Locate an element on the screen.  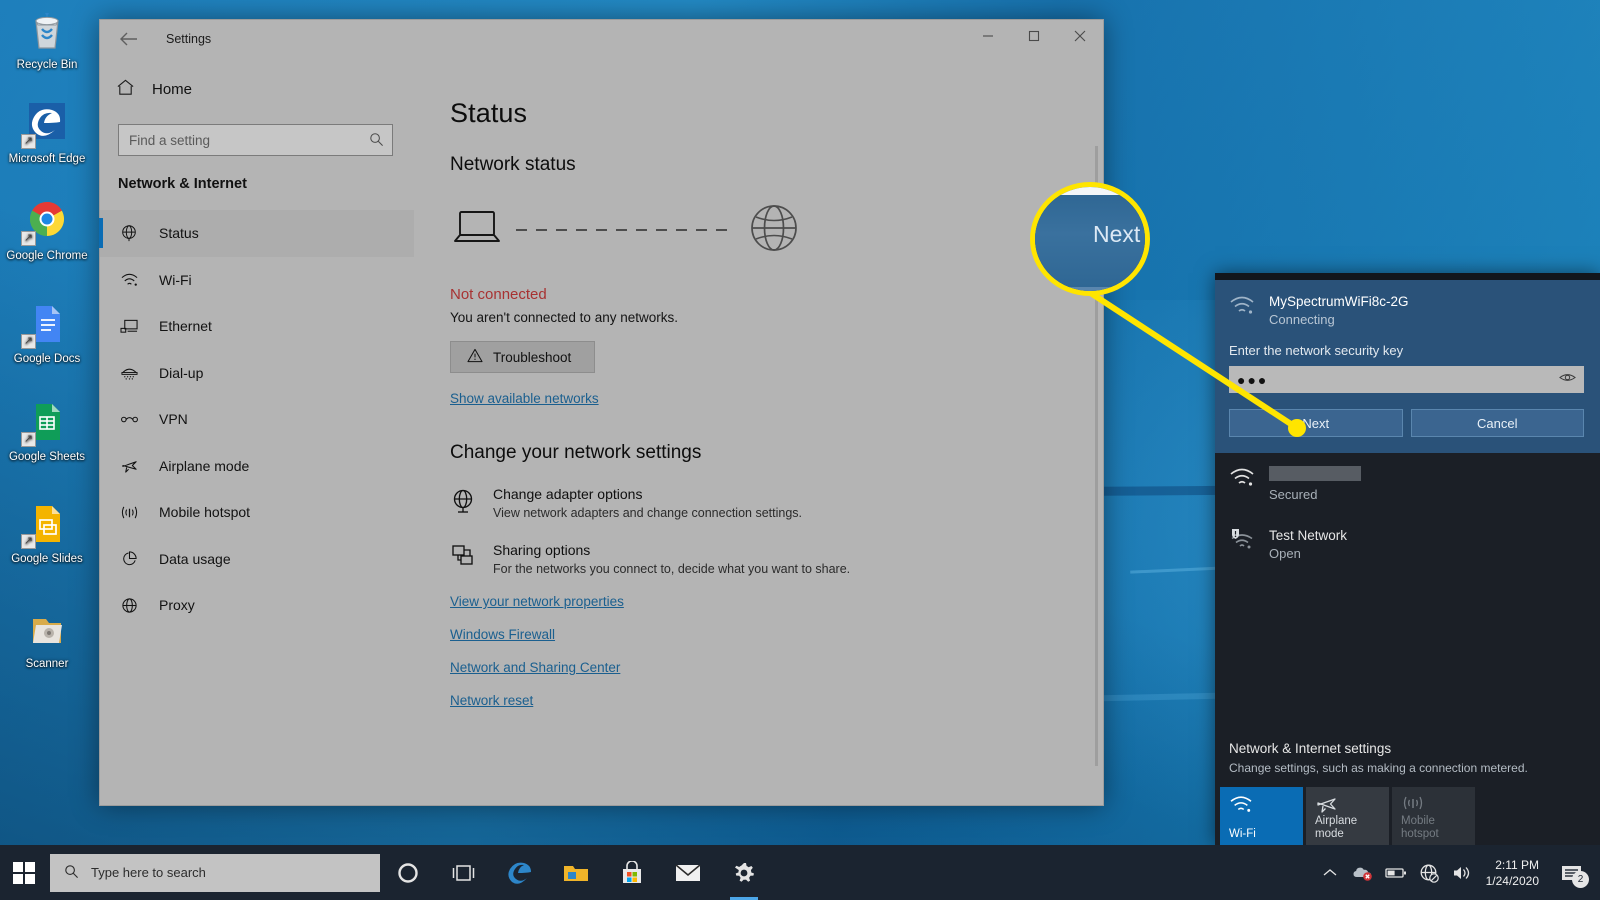
option-title: Sharing options is located at coordinates (542, 550).